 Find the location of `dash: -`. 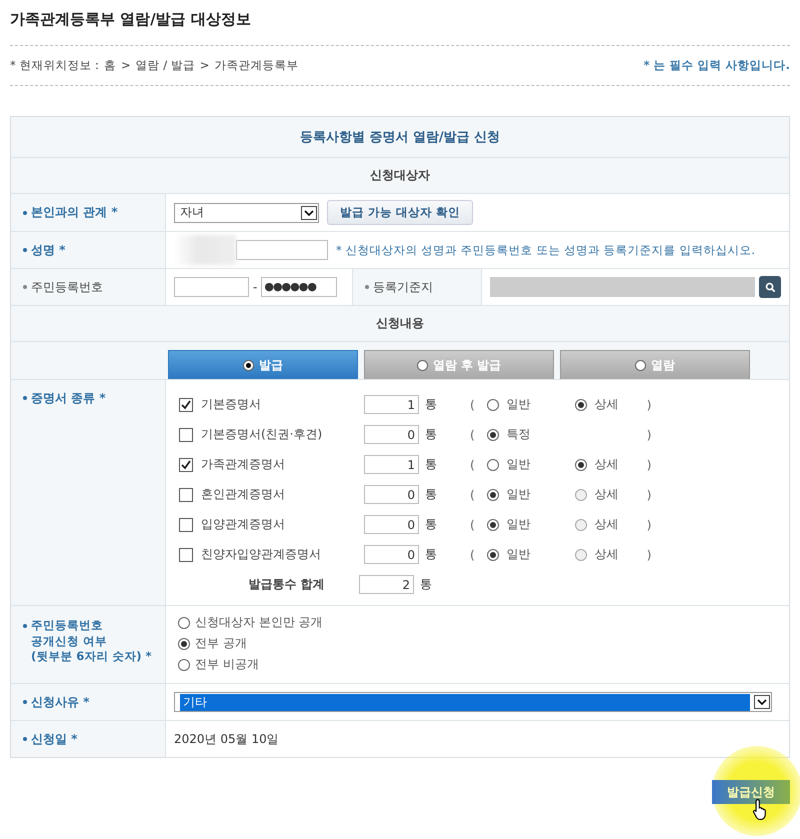

dash: - is located at coordinates (255, 287).